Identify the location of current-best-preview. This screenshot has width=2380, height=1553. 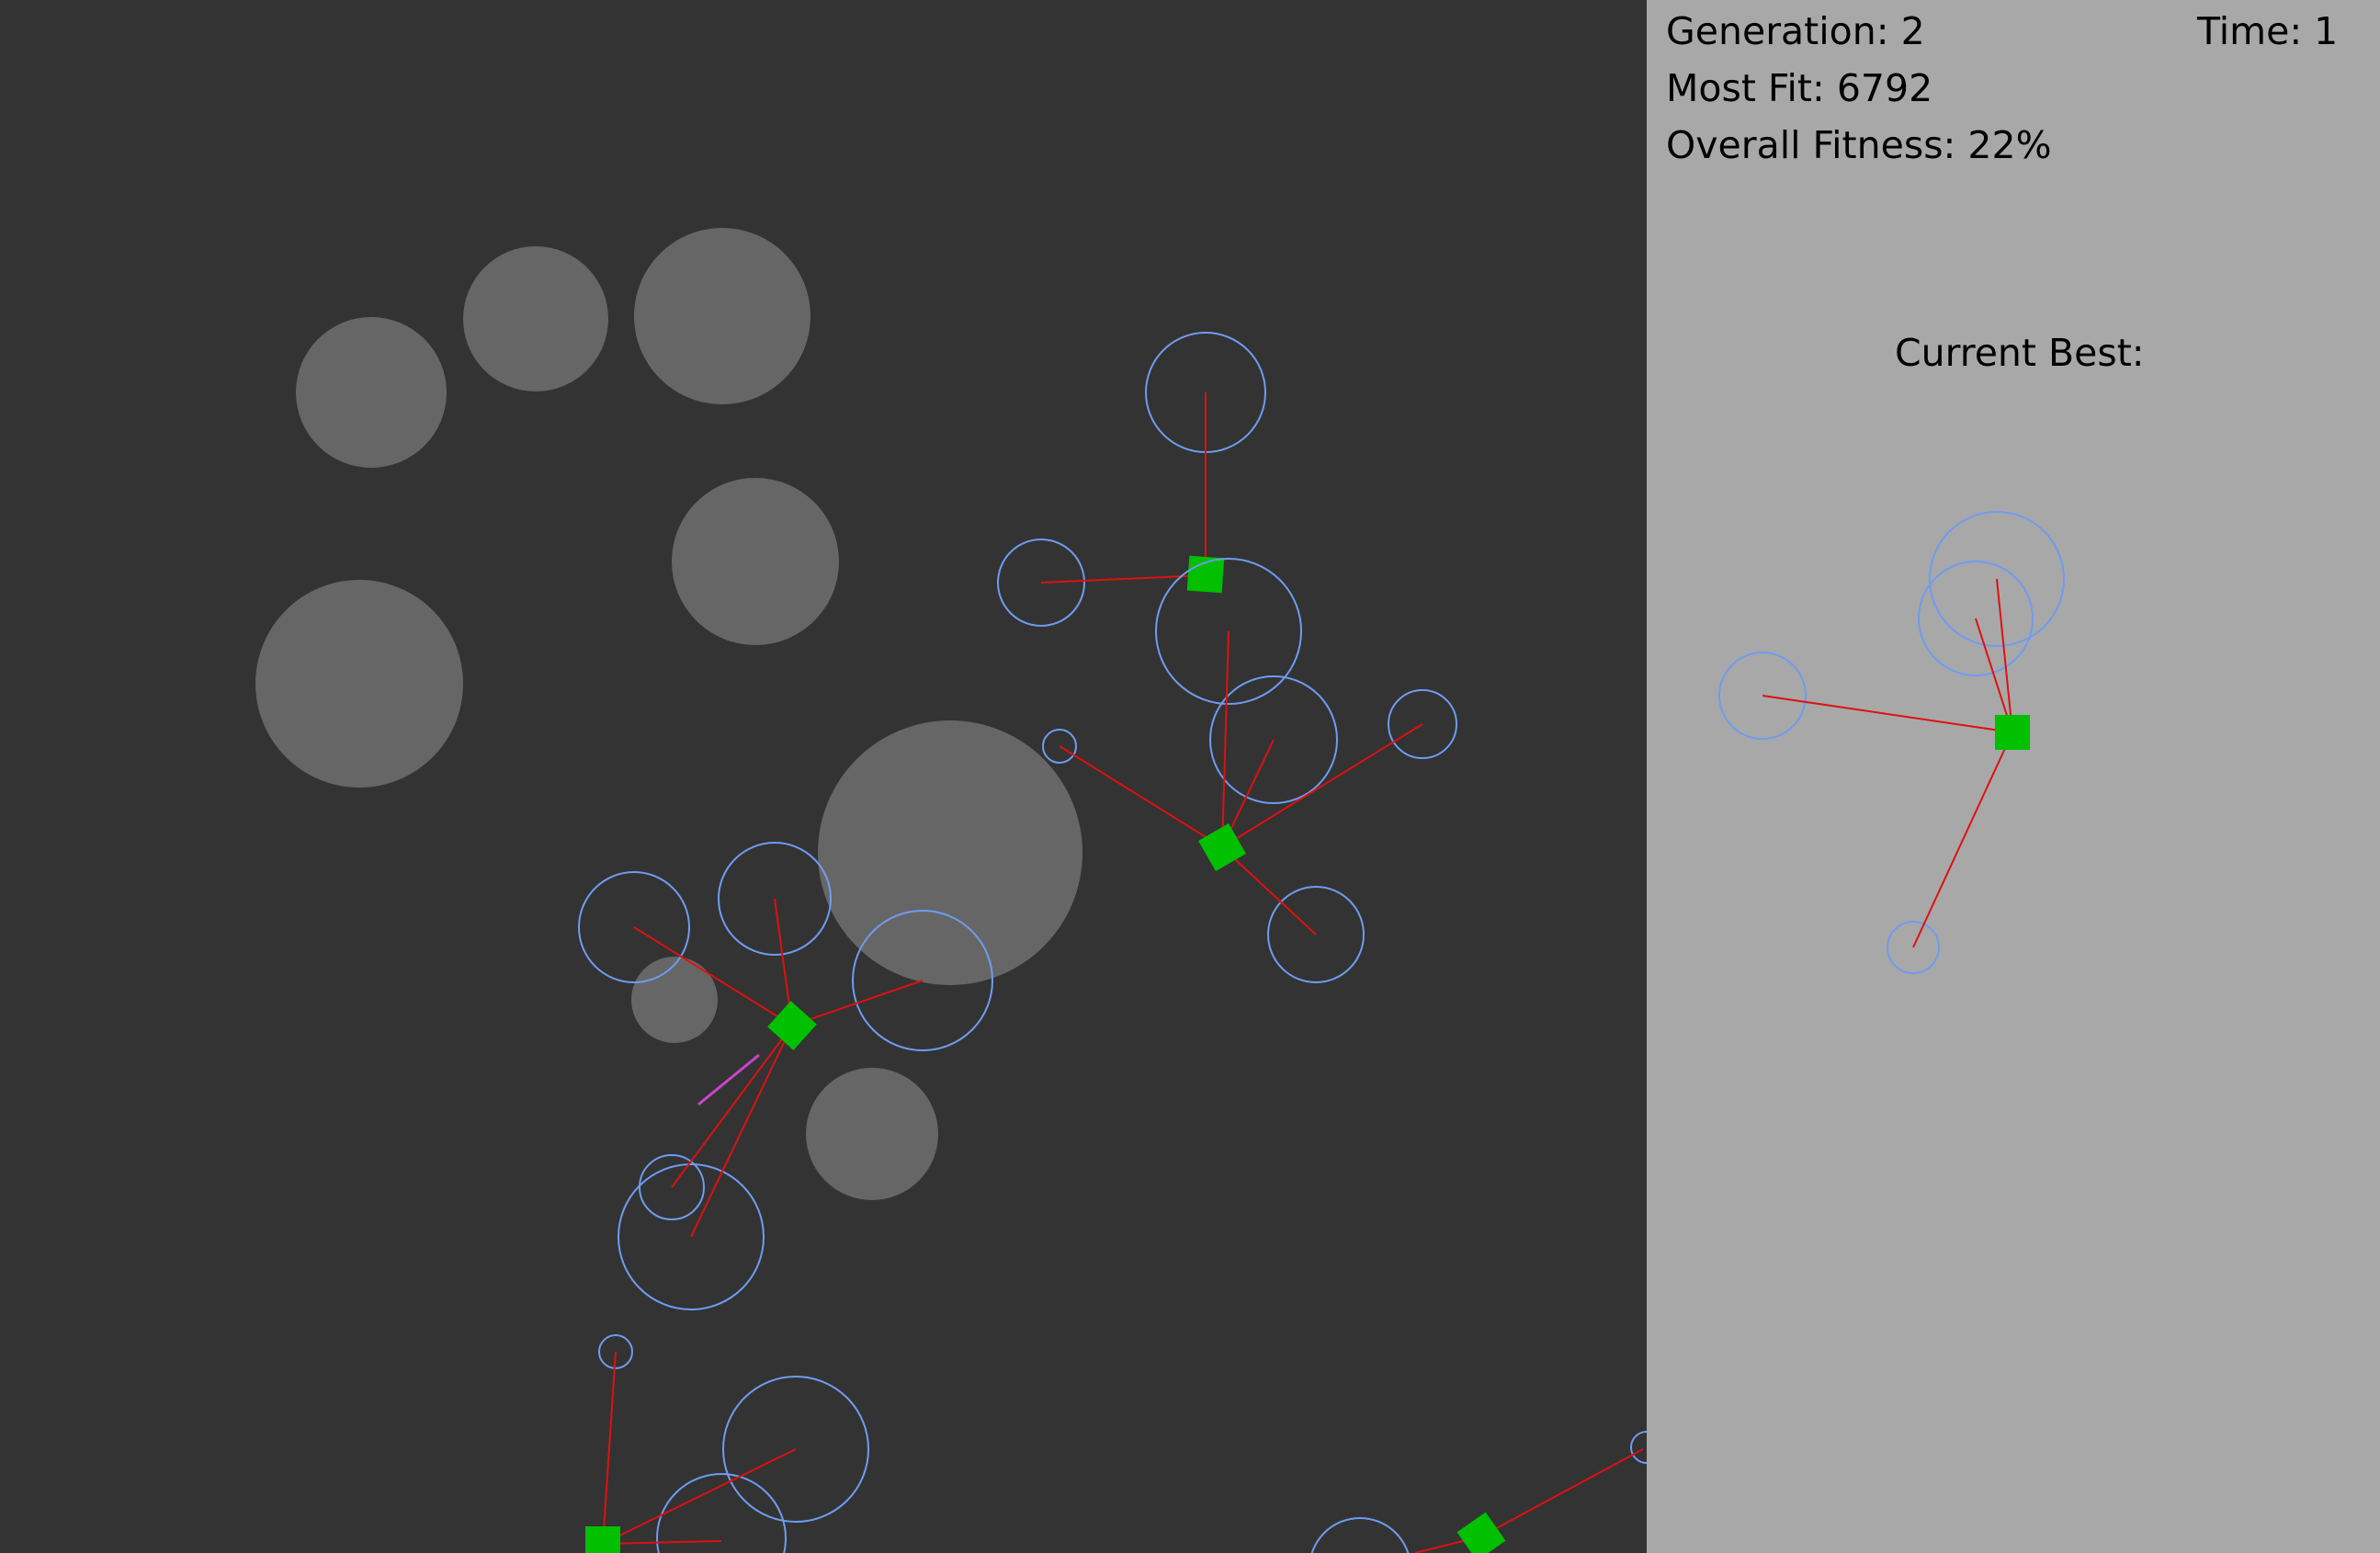
(1891, 742).